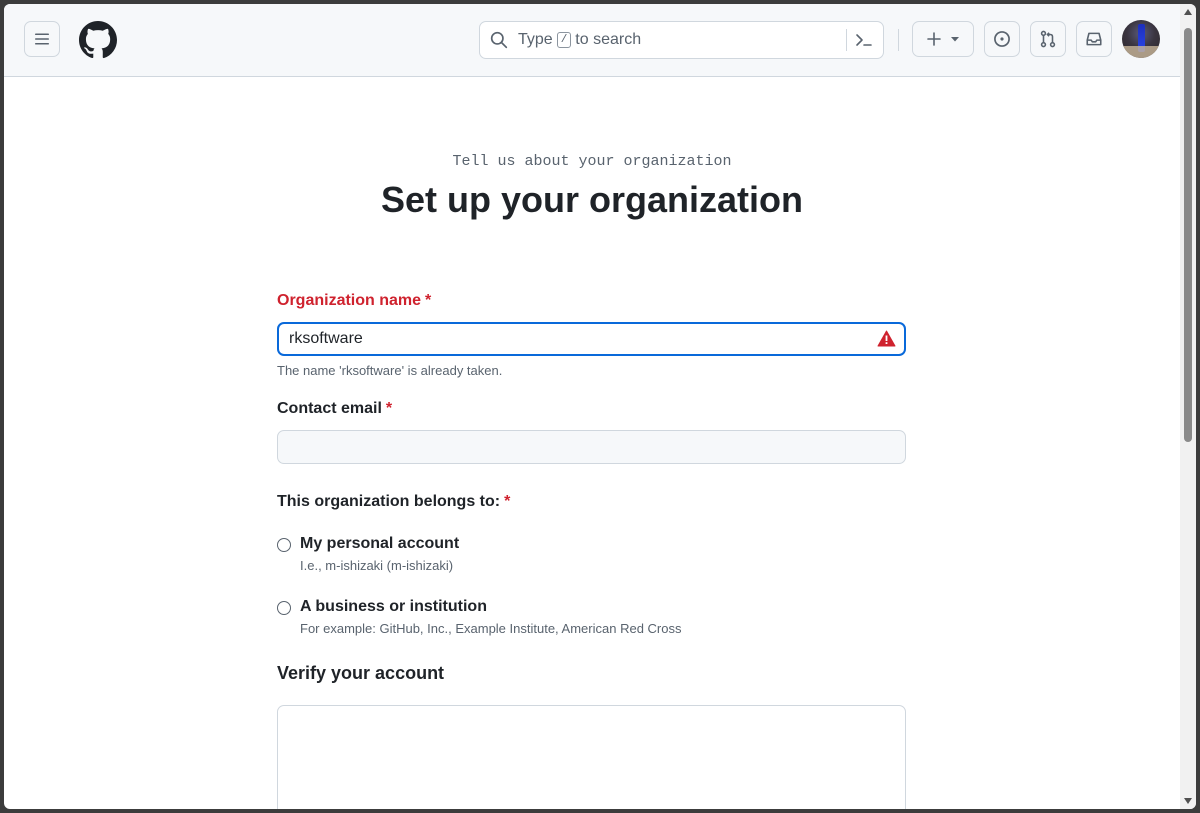  I want to click on top-header: Type / to search, so click(592, 40).